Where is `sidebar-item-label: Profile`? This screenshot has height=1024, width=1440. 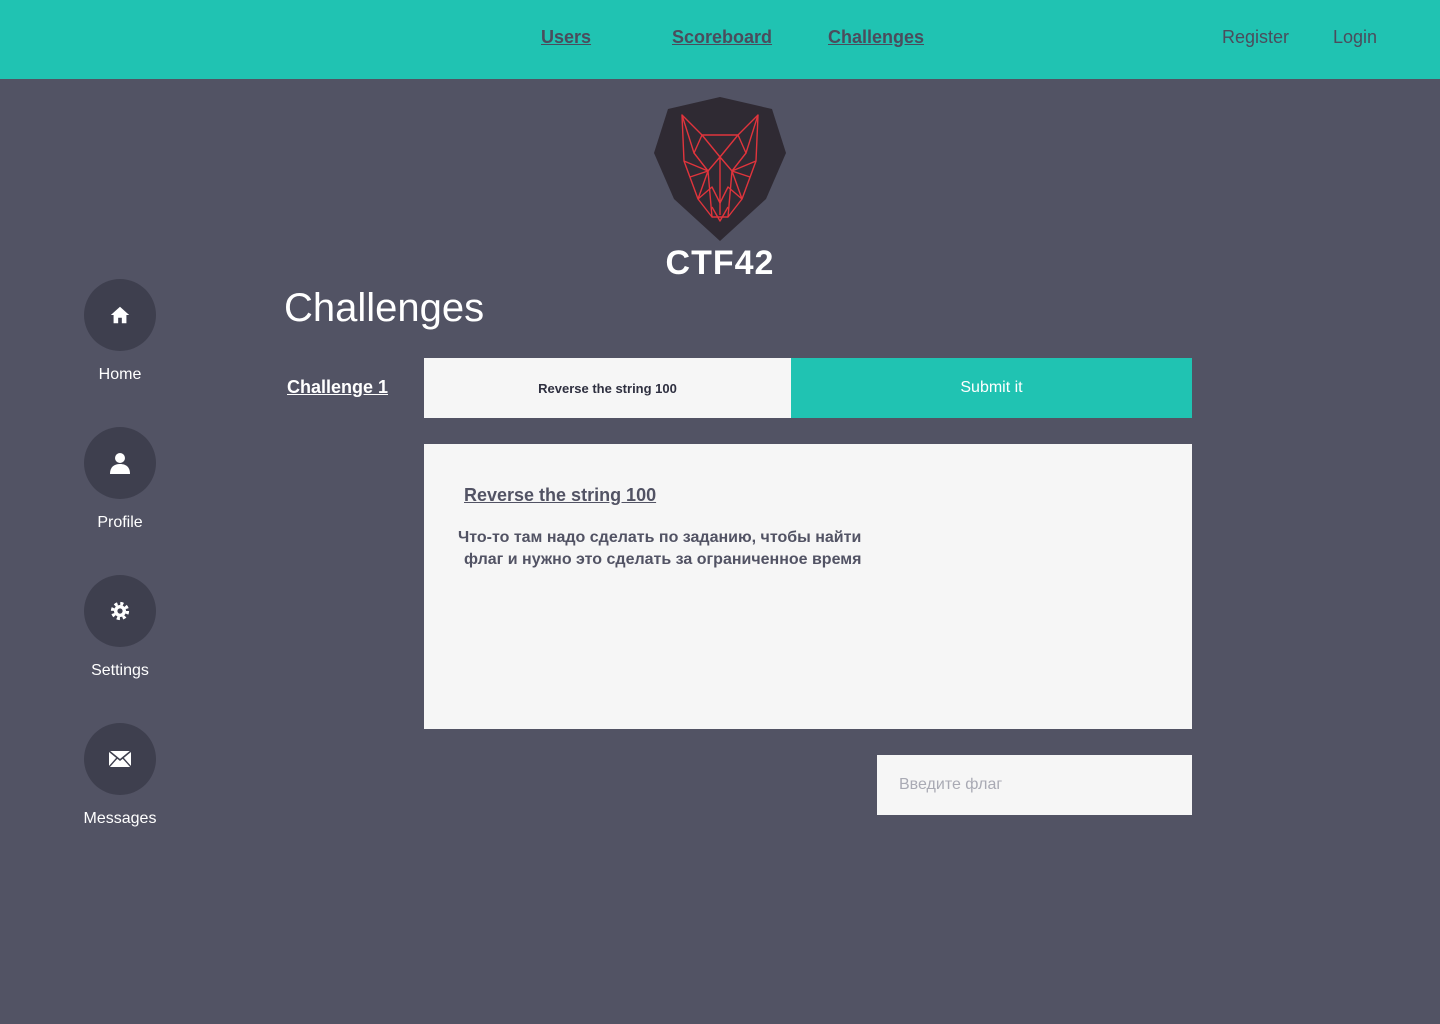
sidebar-item-label: Profile is located at coordinates (120, 522).